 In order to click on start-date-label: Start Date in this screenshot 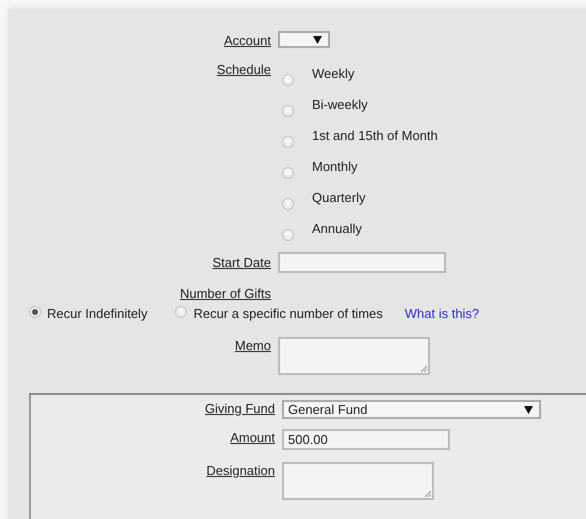, I will do `click(241, 262)`.